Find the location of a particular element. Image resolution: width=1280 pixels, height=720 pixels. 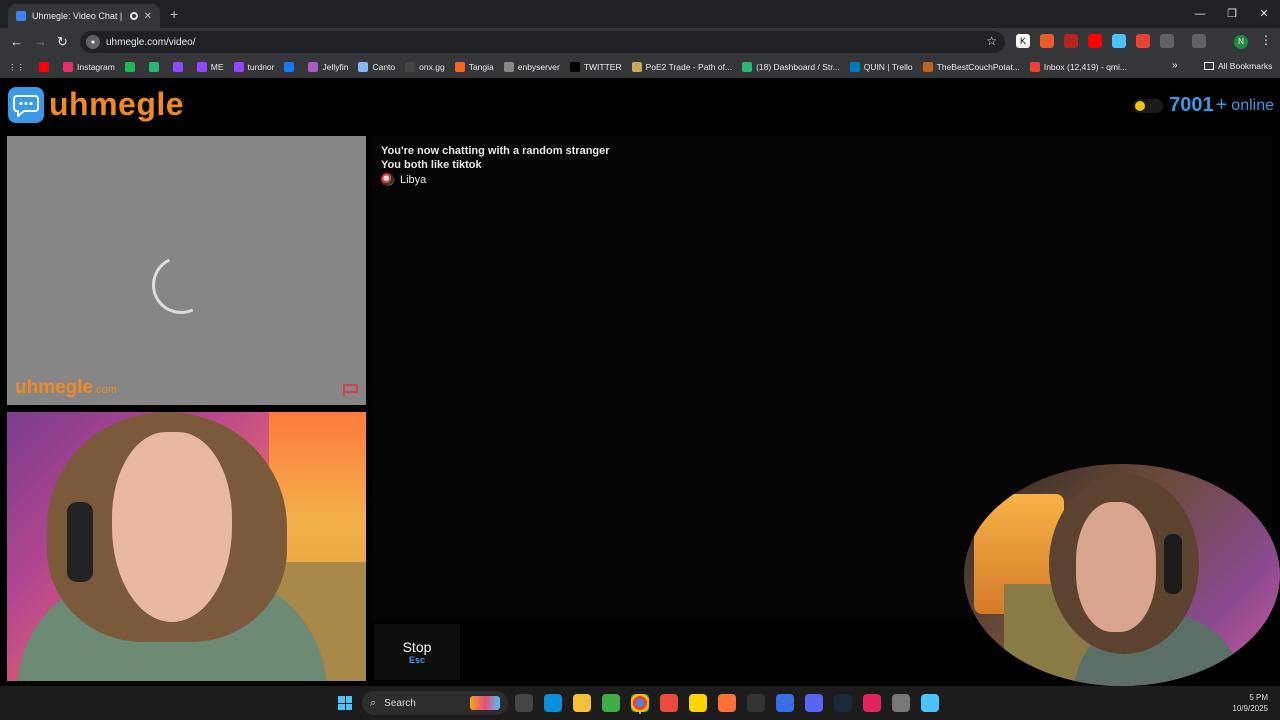

bookmark-label: Canto is located at coordinates (384, 67).